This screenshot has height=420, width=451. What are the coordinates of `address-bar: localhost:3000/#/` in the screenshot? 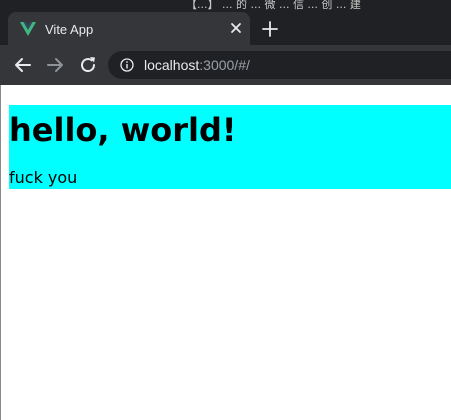 It's located at (279, 65).